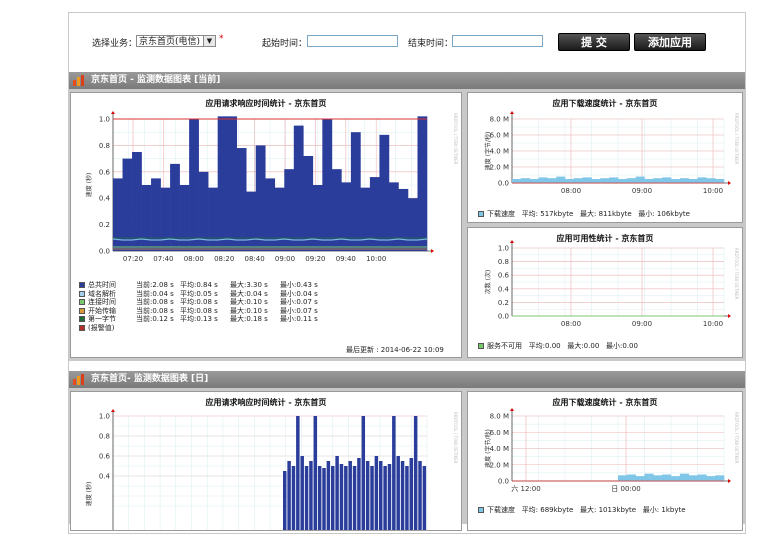  I want to click on legend-avg: 平均: 689kbyte, so click(547, 510).